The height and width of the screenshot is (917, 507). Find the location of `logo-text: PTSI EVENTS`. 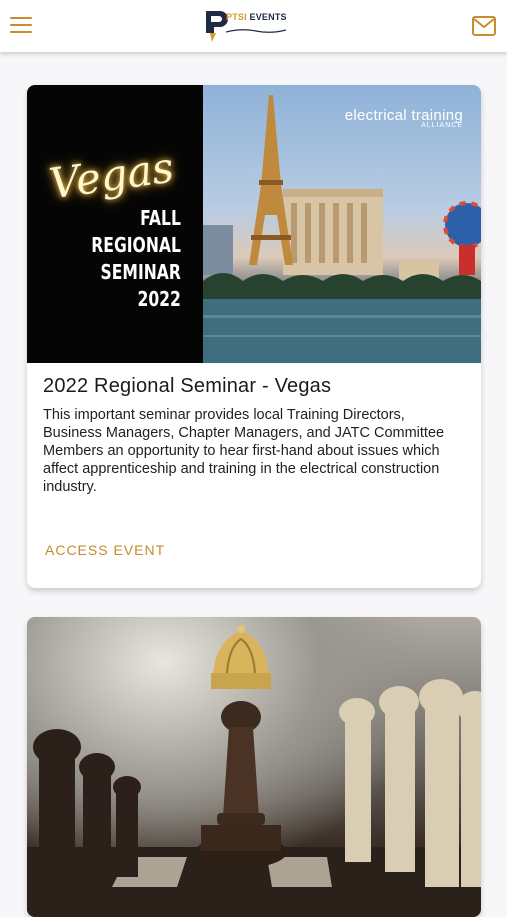

logo-text: PTSI EVENTS is located at coordinates (256, 17).